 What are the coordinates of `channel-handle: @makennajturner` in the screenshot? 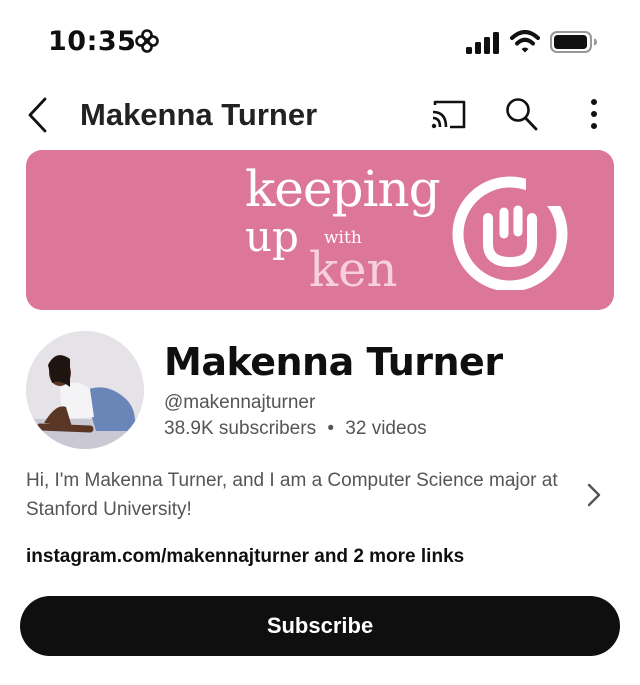 It's located at (240, 402).